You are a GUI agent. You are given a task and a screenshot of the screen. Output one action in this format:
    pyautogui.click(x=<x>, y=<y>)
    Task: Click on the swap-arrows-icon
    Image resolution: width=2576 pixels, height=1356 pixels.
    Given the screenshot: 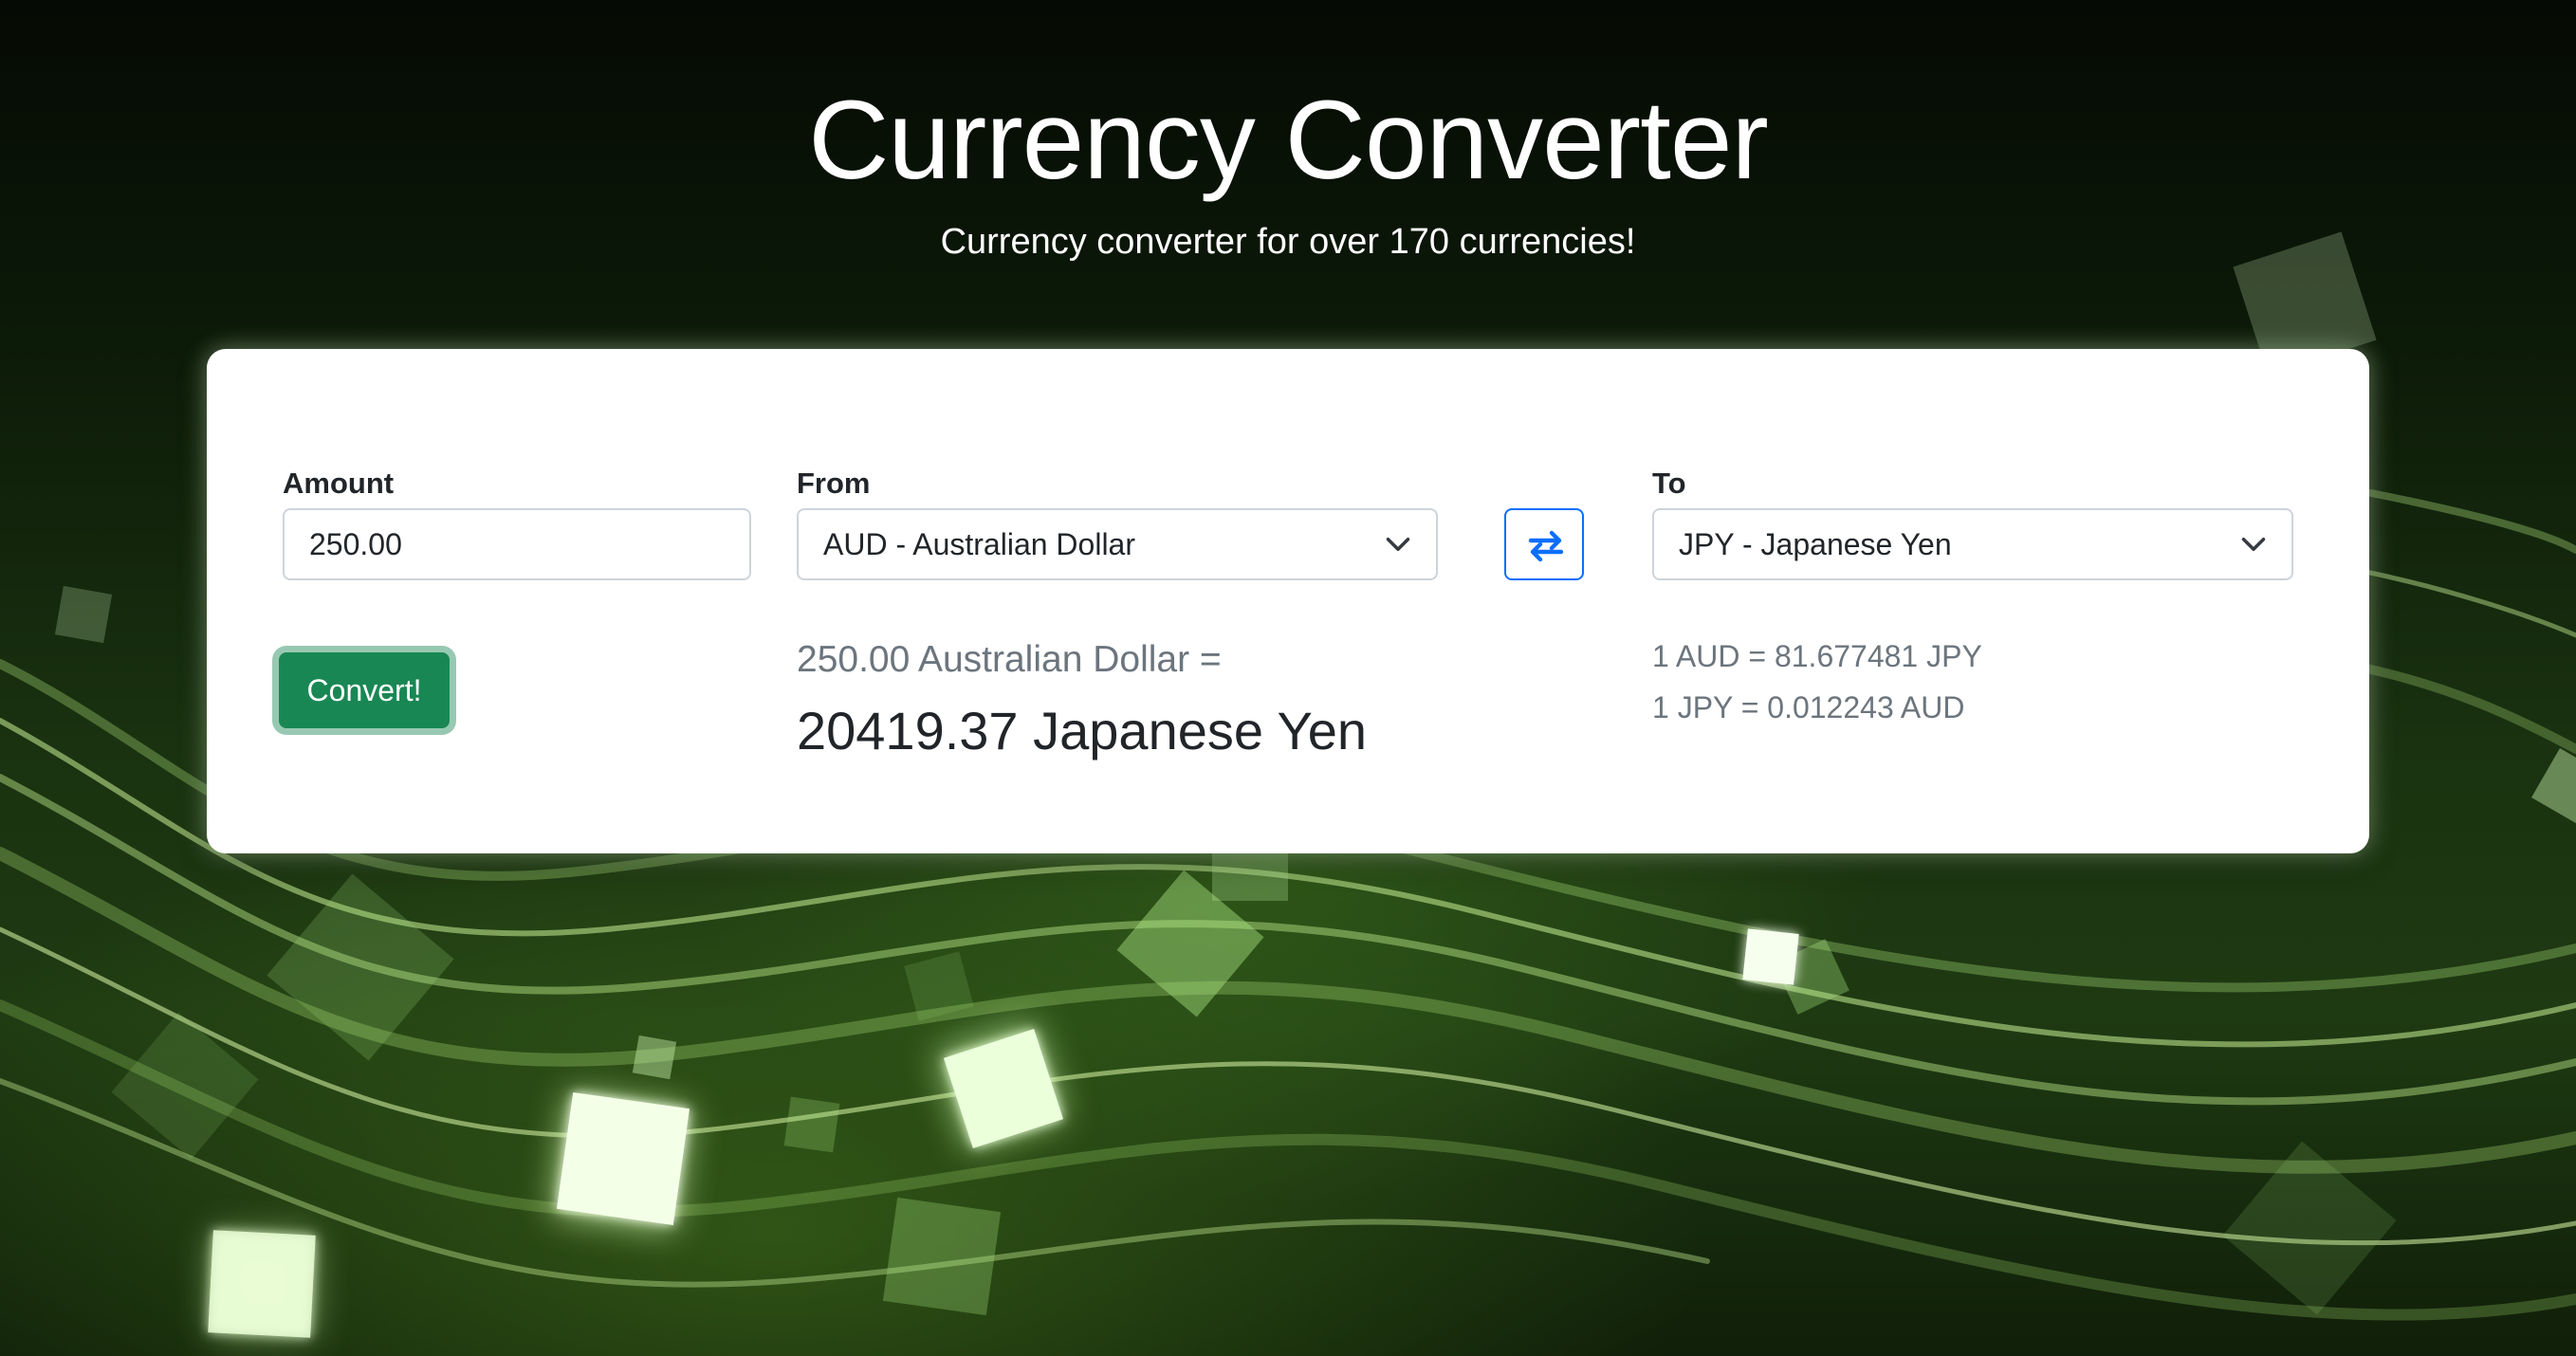 What is the action you would take?
    pyautogui.click(x=1546, y=546)
    